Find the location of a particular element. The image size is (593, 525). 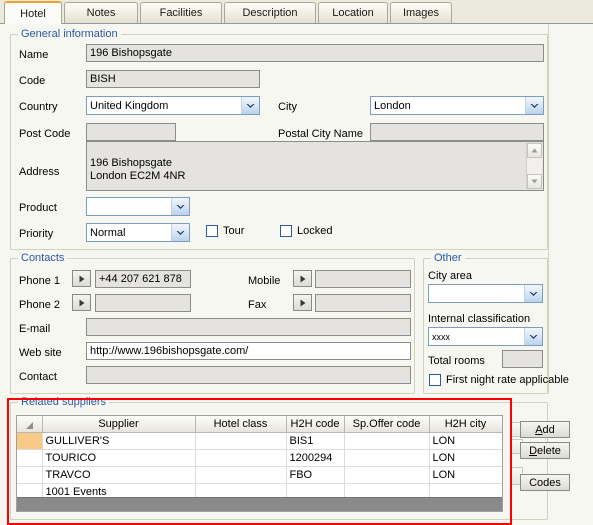

name-field: 196 Bishopsgate is located at coordinates (315, 53).